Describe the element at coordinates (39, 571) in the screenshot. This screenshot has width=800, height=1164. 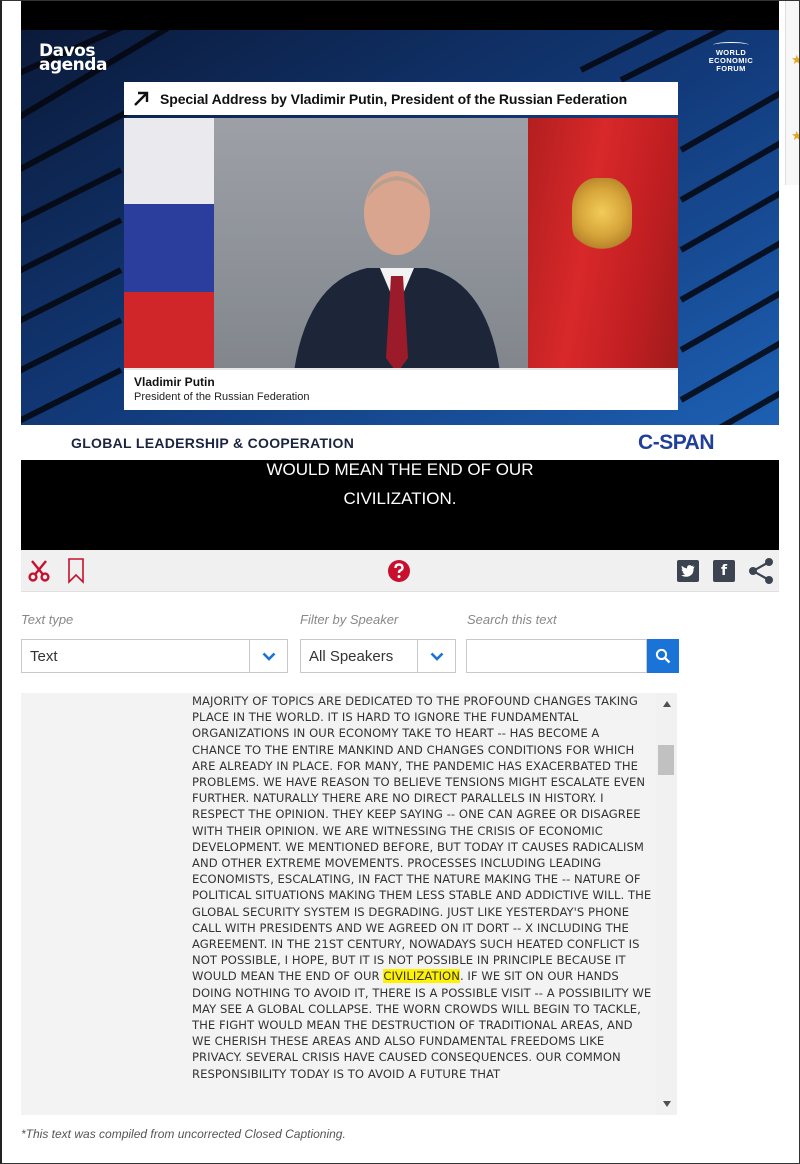
I see `scissors-icon` at that location.